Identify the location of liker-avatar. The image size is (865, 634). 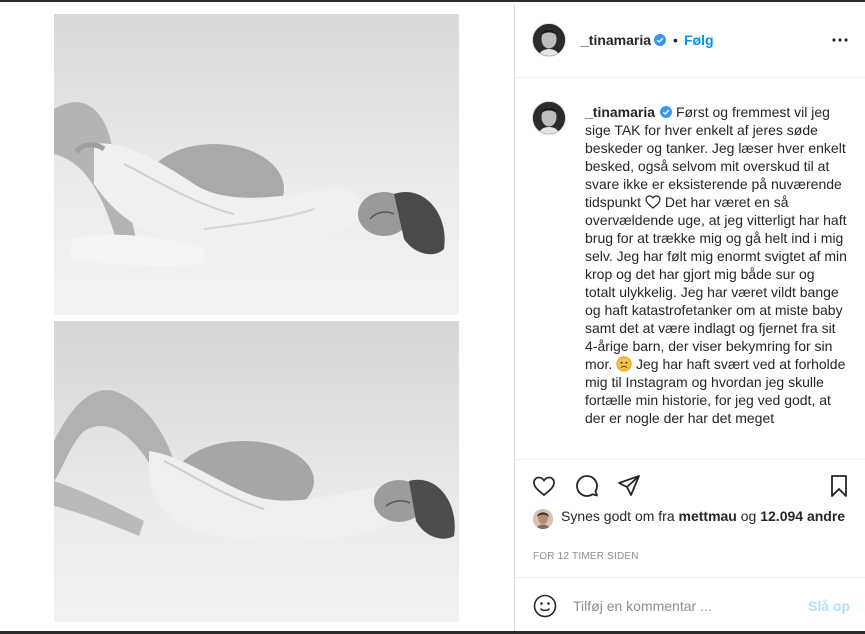
(543, 519).